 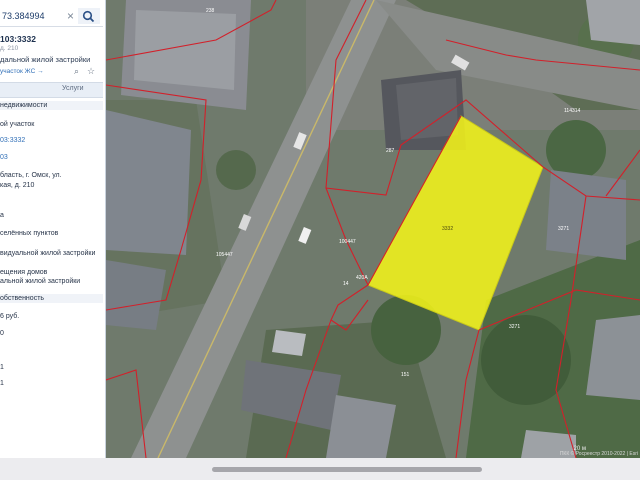 I want to click on cadastral-number: 103:3332, so click(x=18, y=39).